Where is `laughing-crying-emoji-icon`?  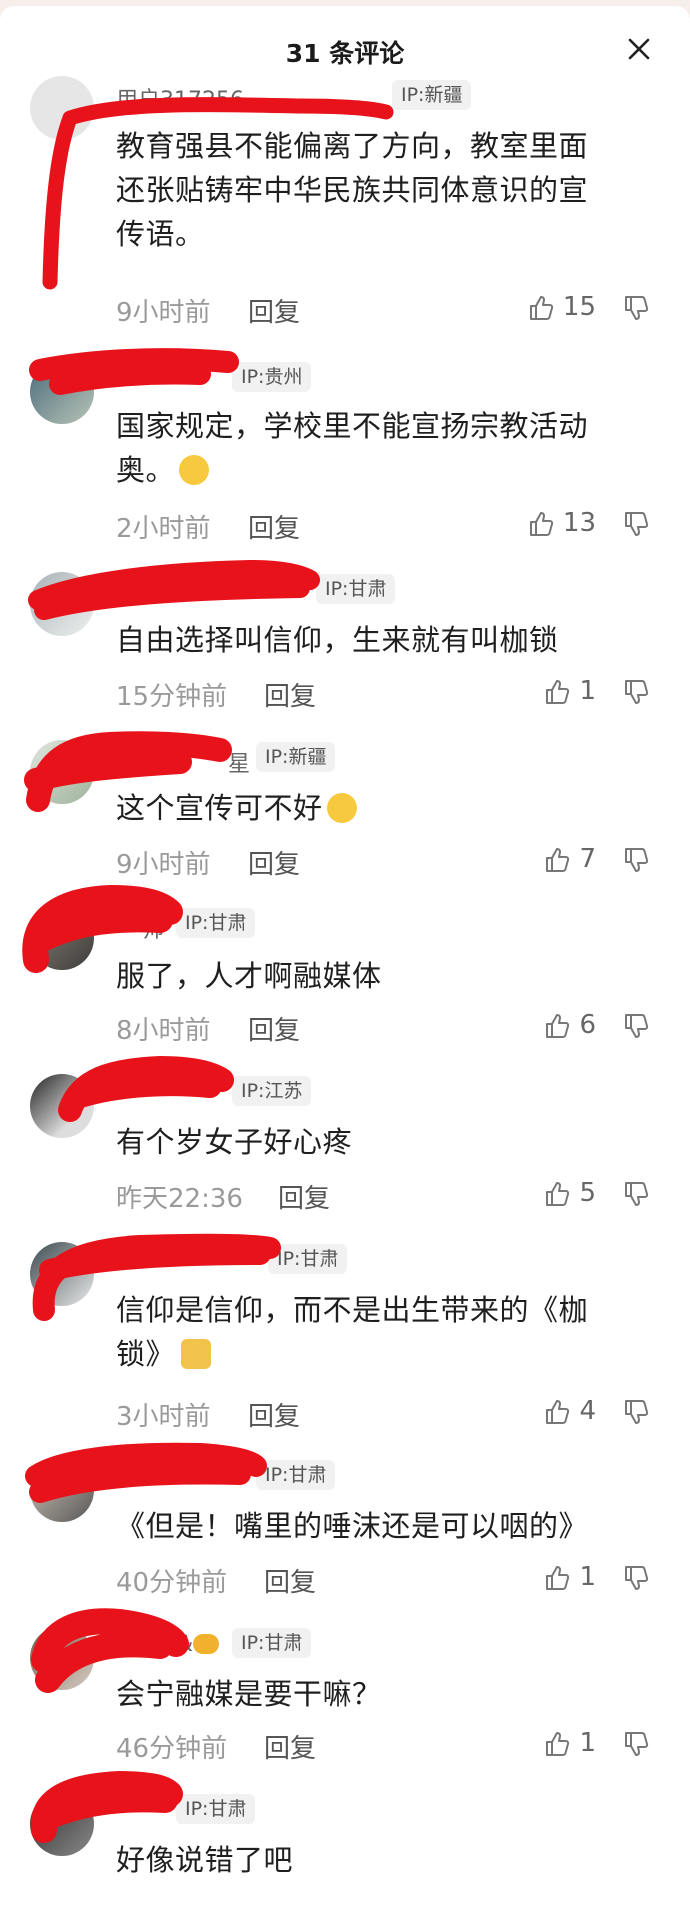
laughing-crying-emoji-icon is located at coordinates (194, 470).